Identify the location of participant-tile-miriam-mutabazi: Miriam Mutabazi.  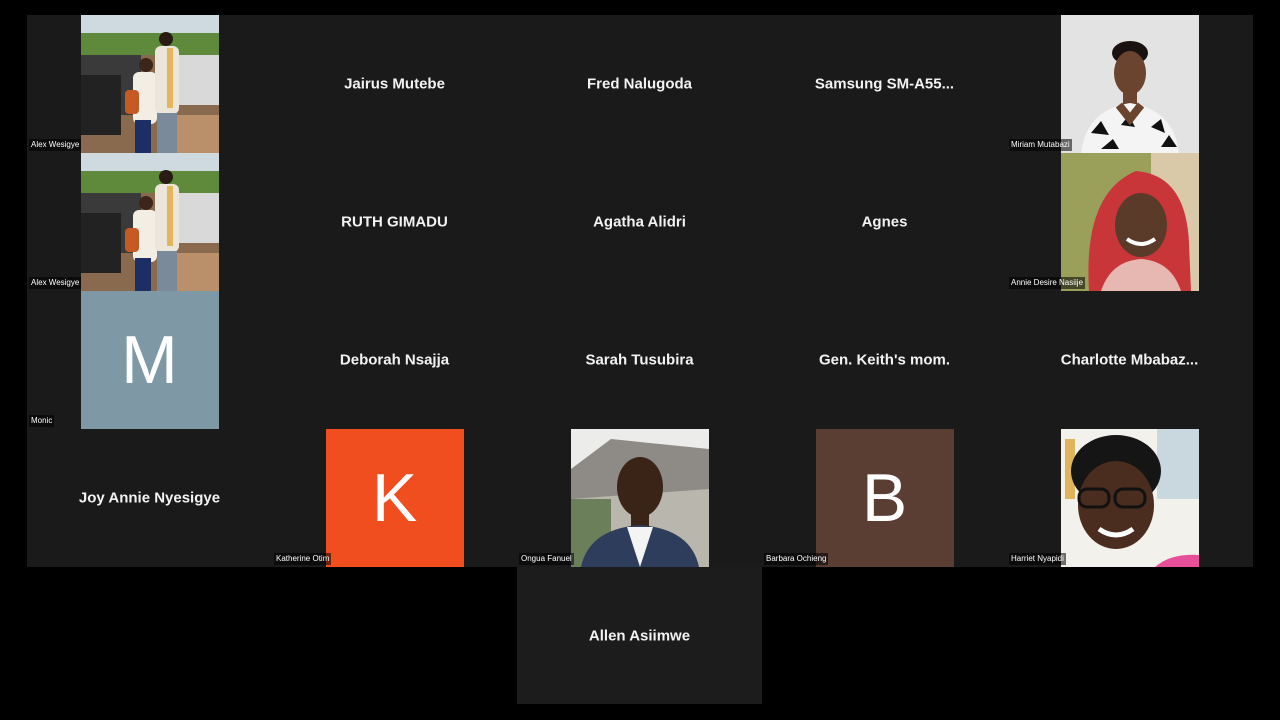
(1129, 84).